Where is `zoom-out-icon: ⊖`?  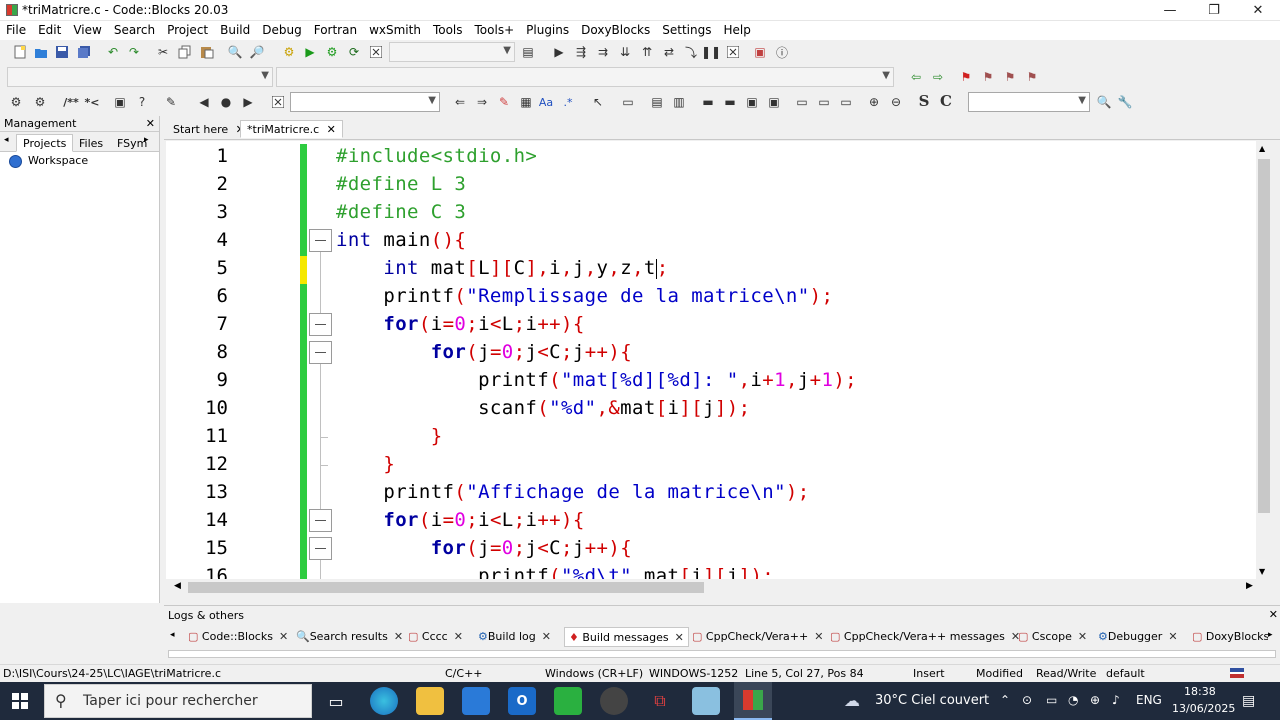
zoom-out-icon: ⊖ is located at coordinates (896, 102).